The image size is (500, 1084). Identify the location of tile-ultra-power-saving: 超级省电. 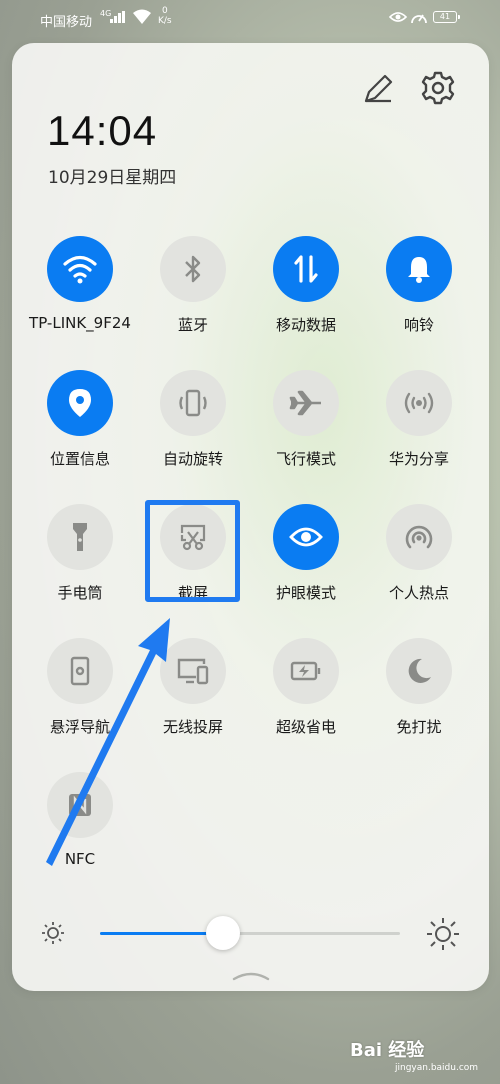
(306, 698).